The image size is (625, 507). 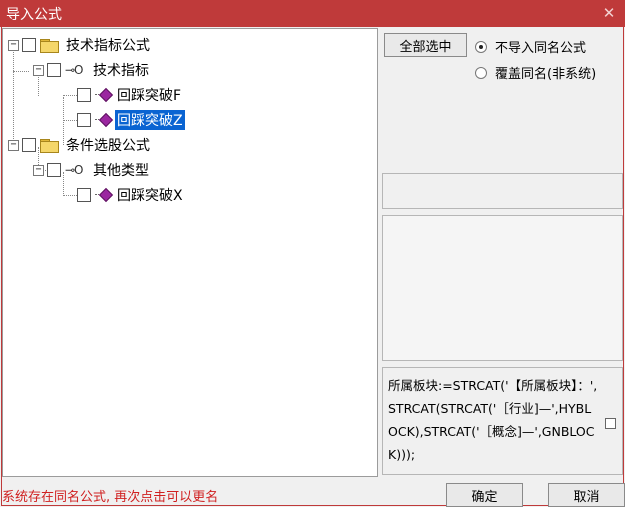 What do you see at coordinates (502, 191) in the screenshot?
I see `formula-name-field` at bounding box center [502, 191].